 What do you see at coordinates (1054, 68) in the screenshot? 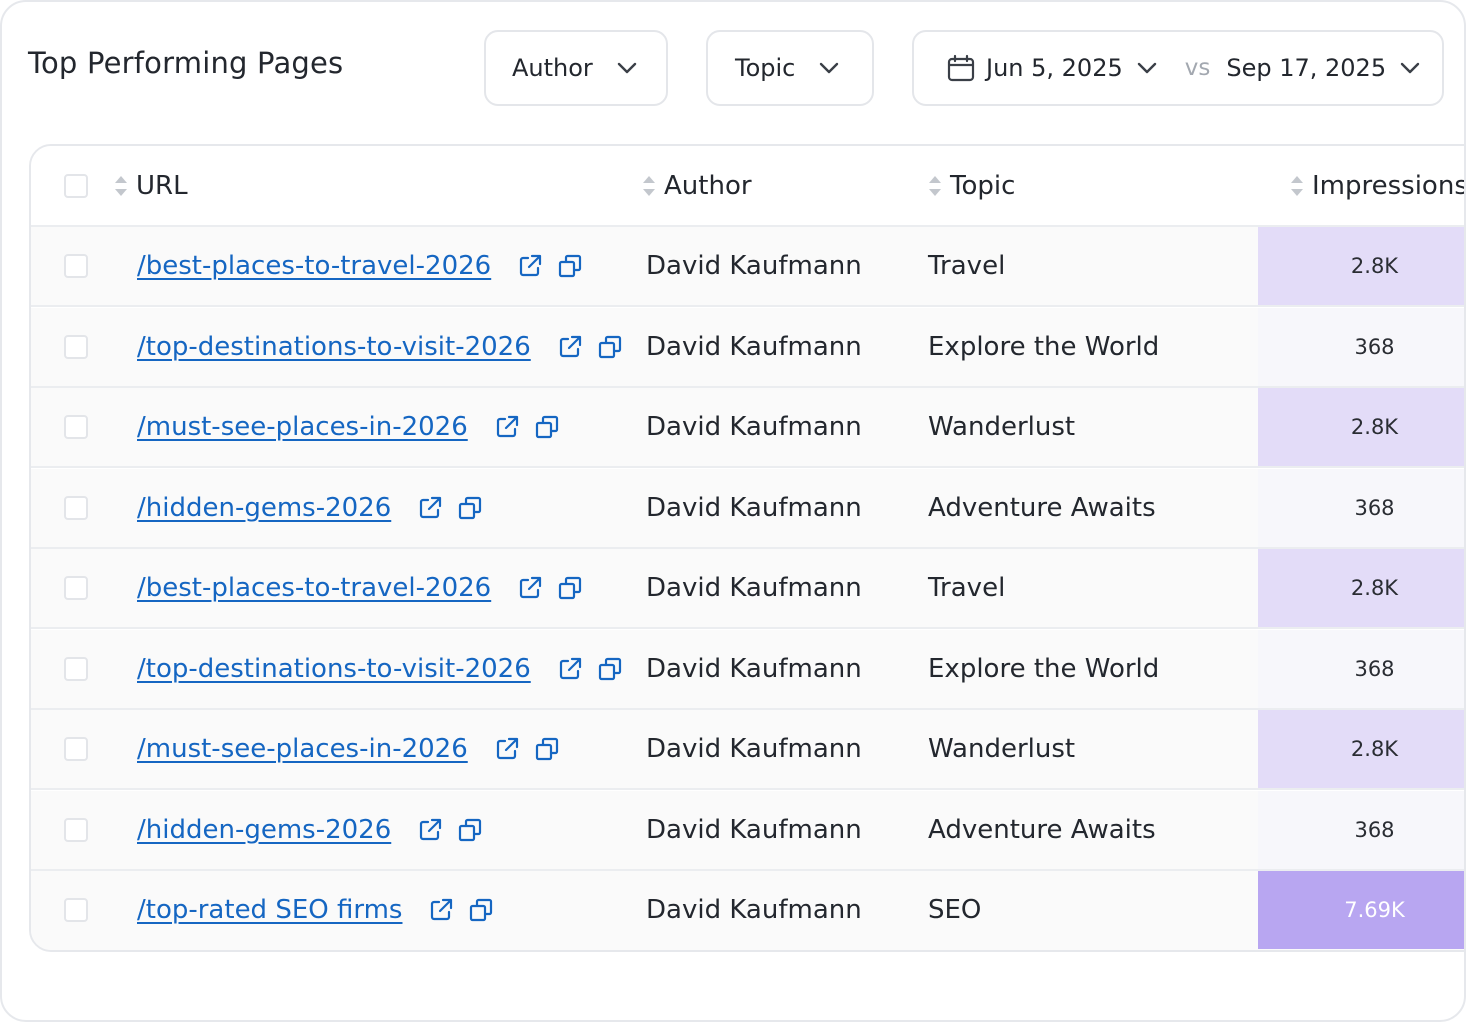
I see `start-date-select: Jun 5, 2025` at bounding box center [1054, 68].